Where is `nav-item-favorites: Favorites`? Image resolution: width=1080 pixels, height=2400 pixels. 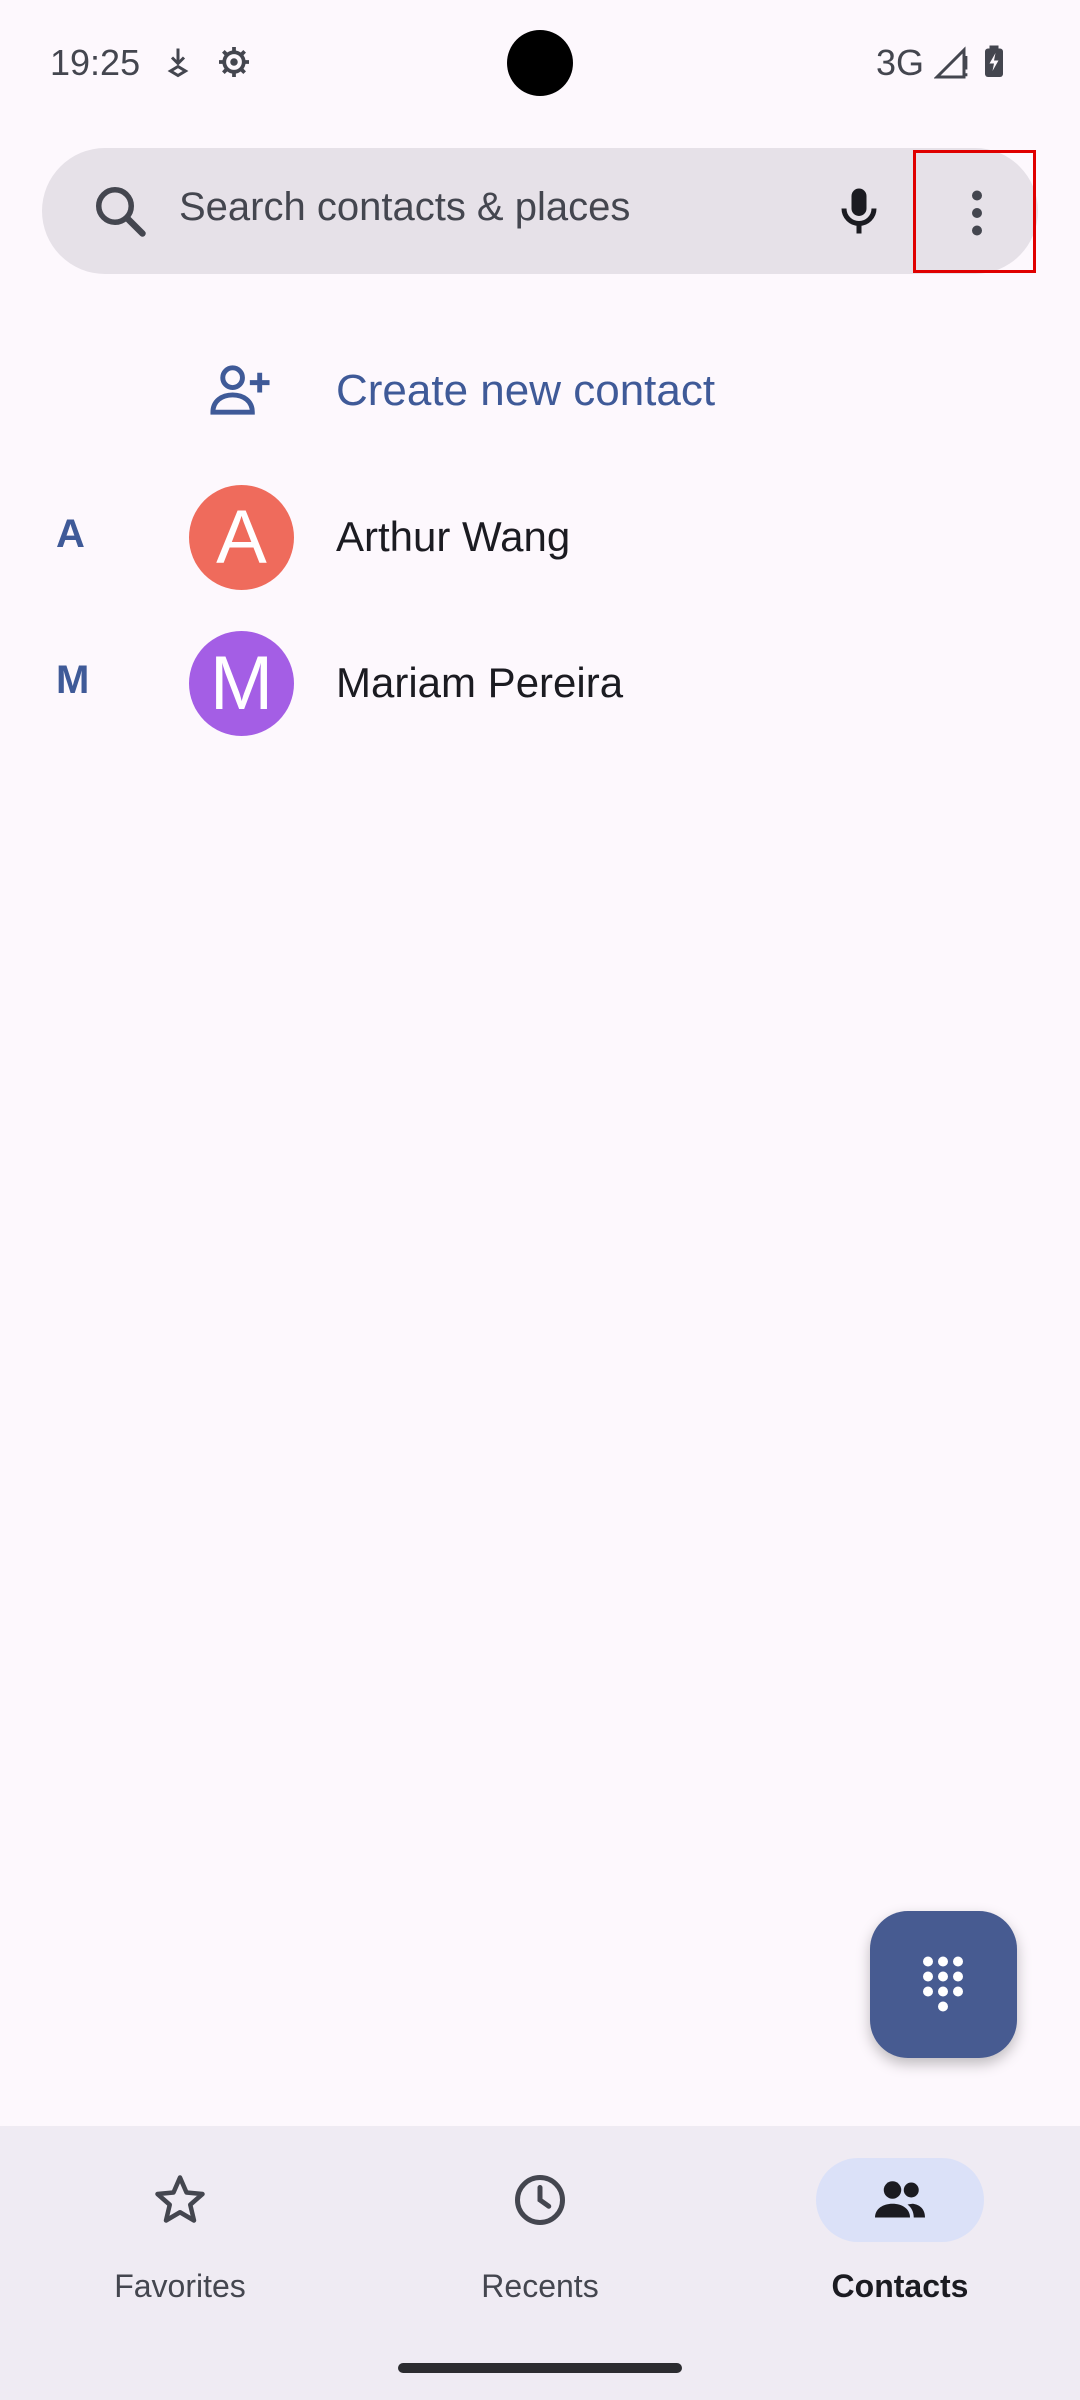
nav-item-favorites: Favorites is located at coordinates (180, 2236).